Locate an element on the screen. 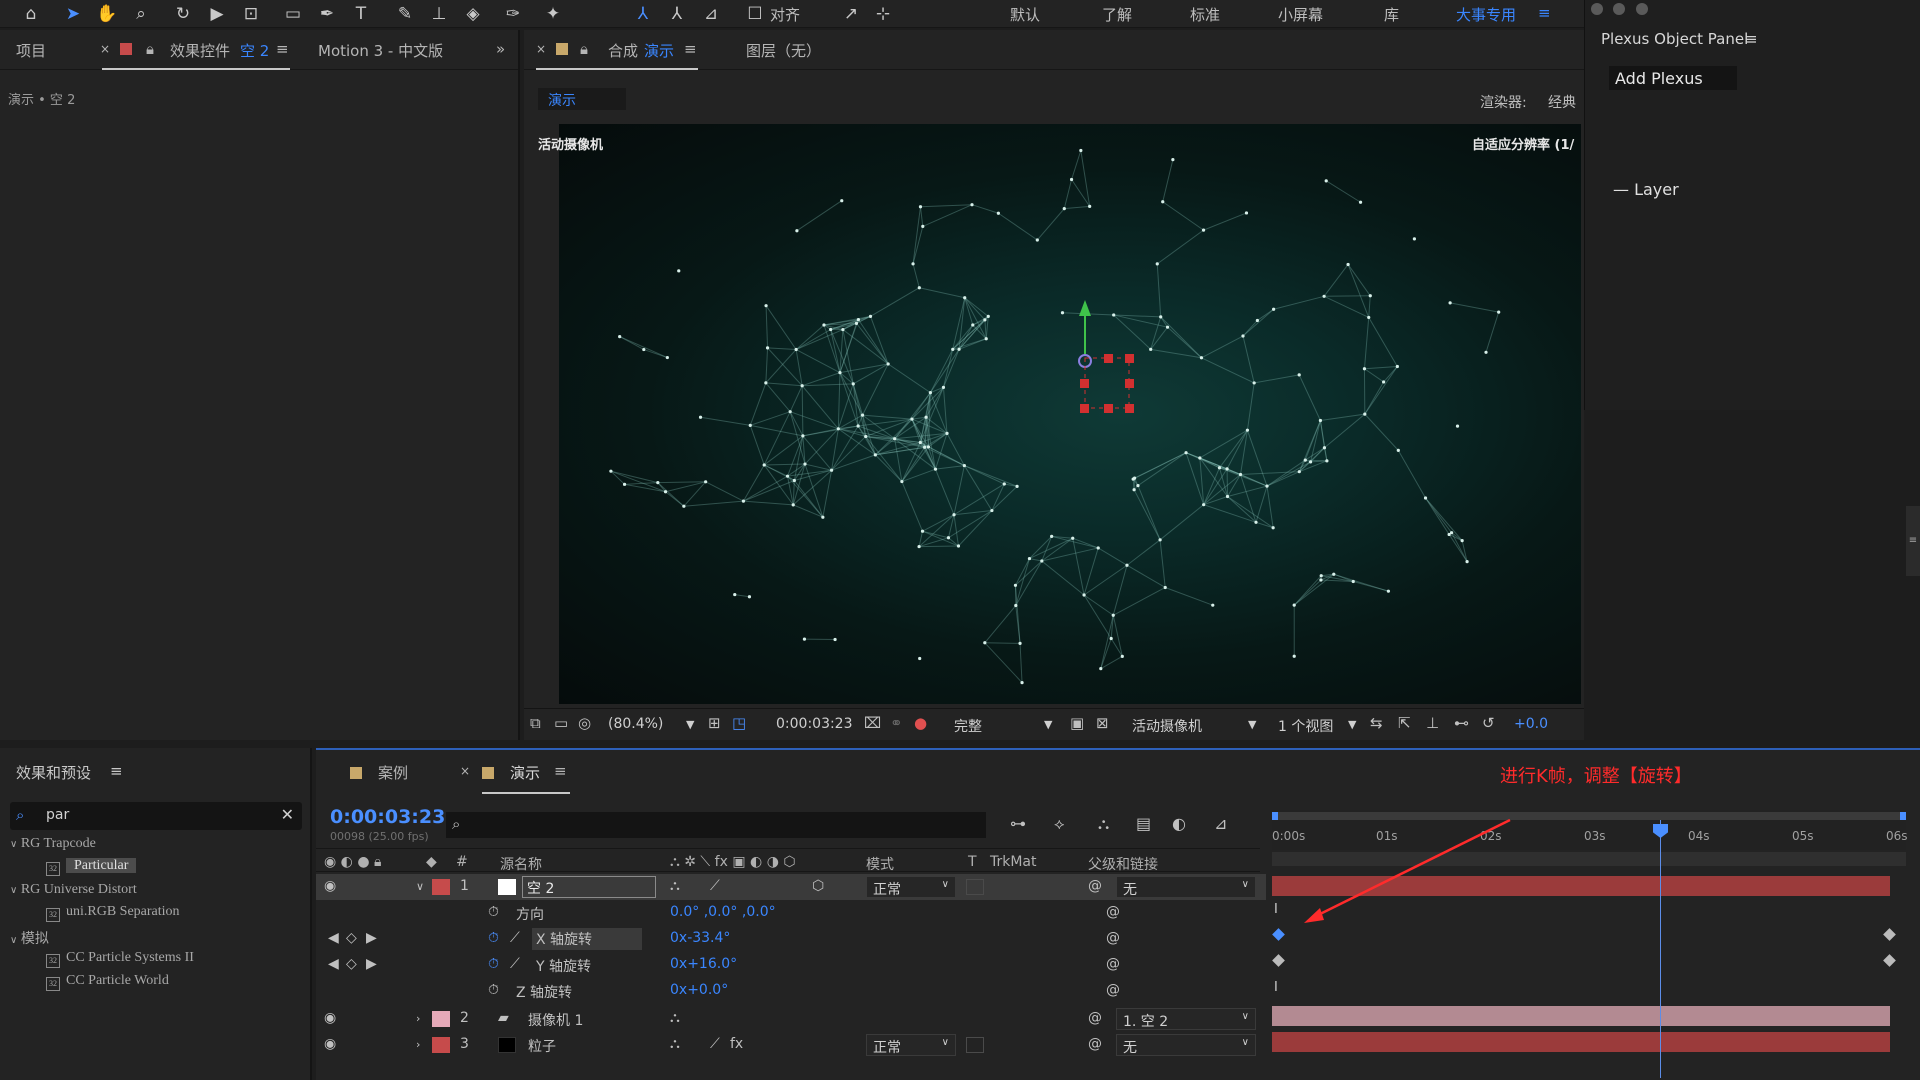 This screenshot has height=1080, width=1920. tab-composition: 合成 is located at coordinates (623, 50).